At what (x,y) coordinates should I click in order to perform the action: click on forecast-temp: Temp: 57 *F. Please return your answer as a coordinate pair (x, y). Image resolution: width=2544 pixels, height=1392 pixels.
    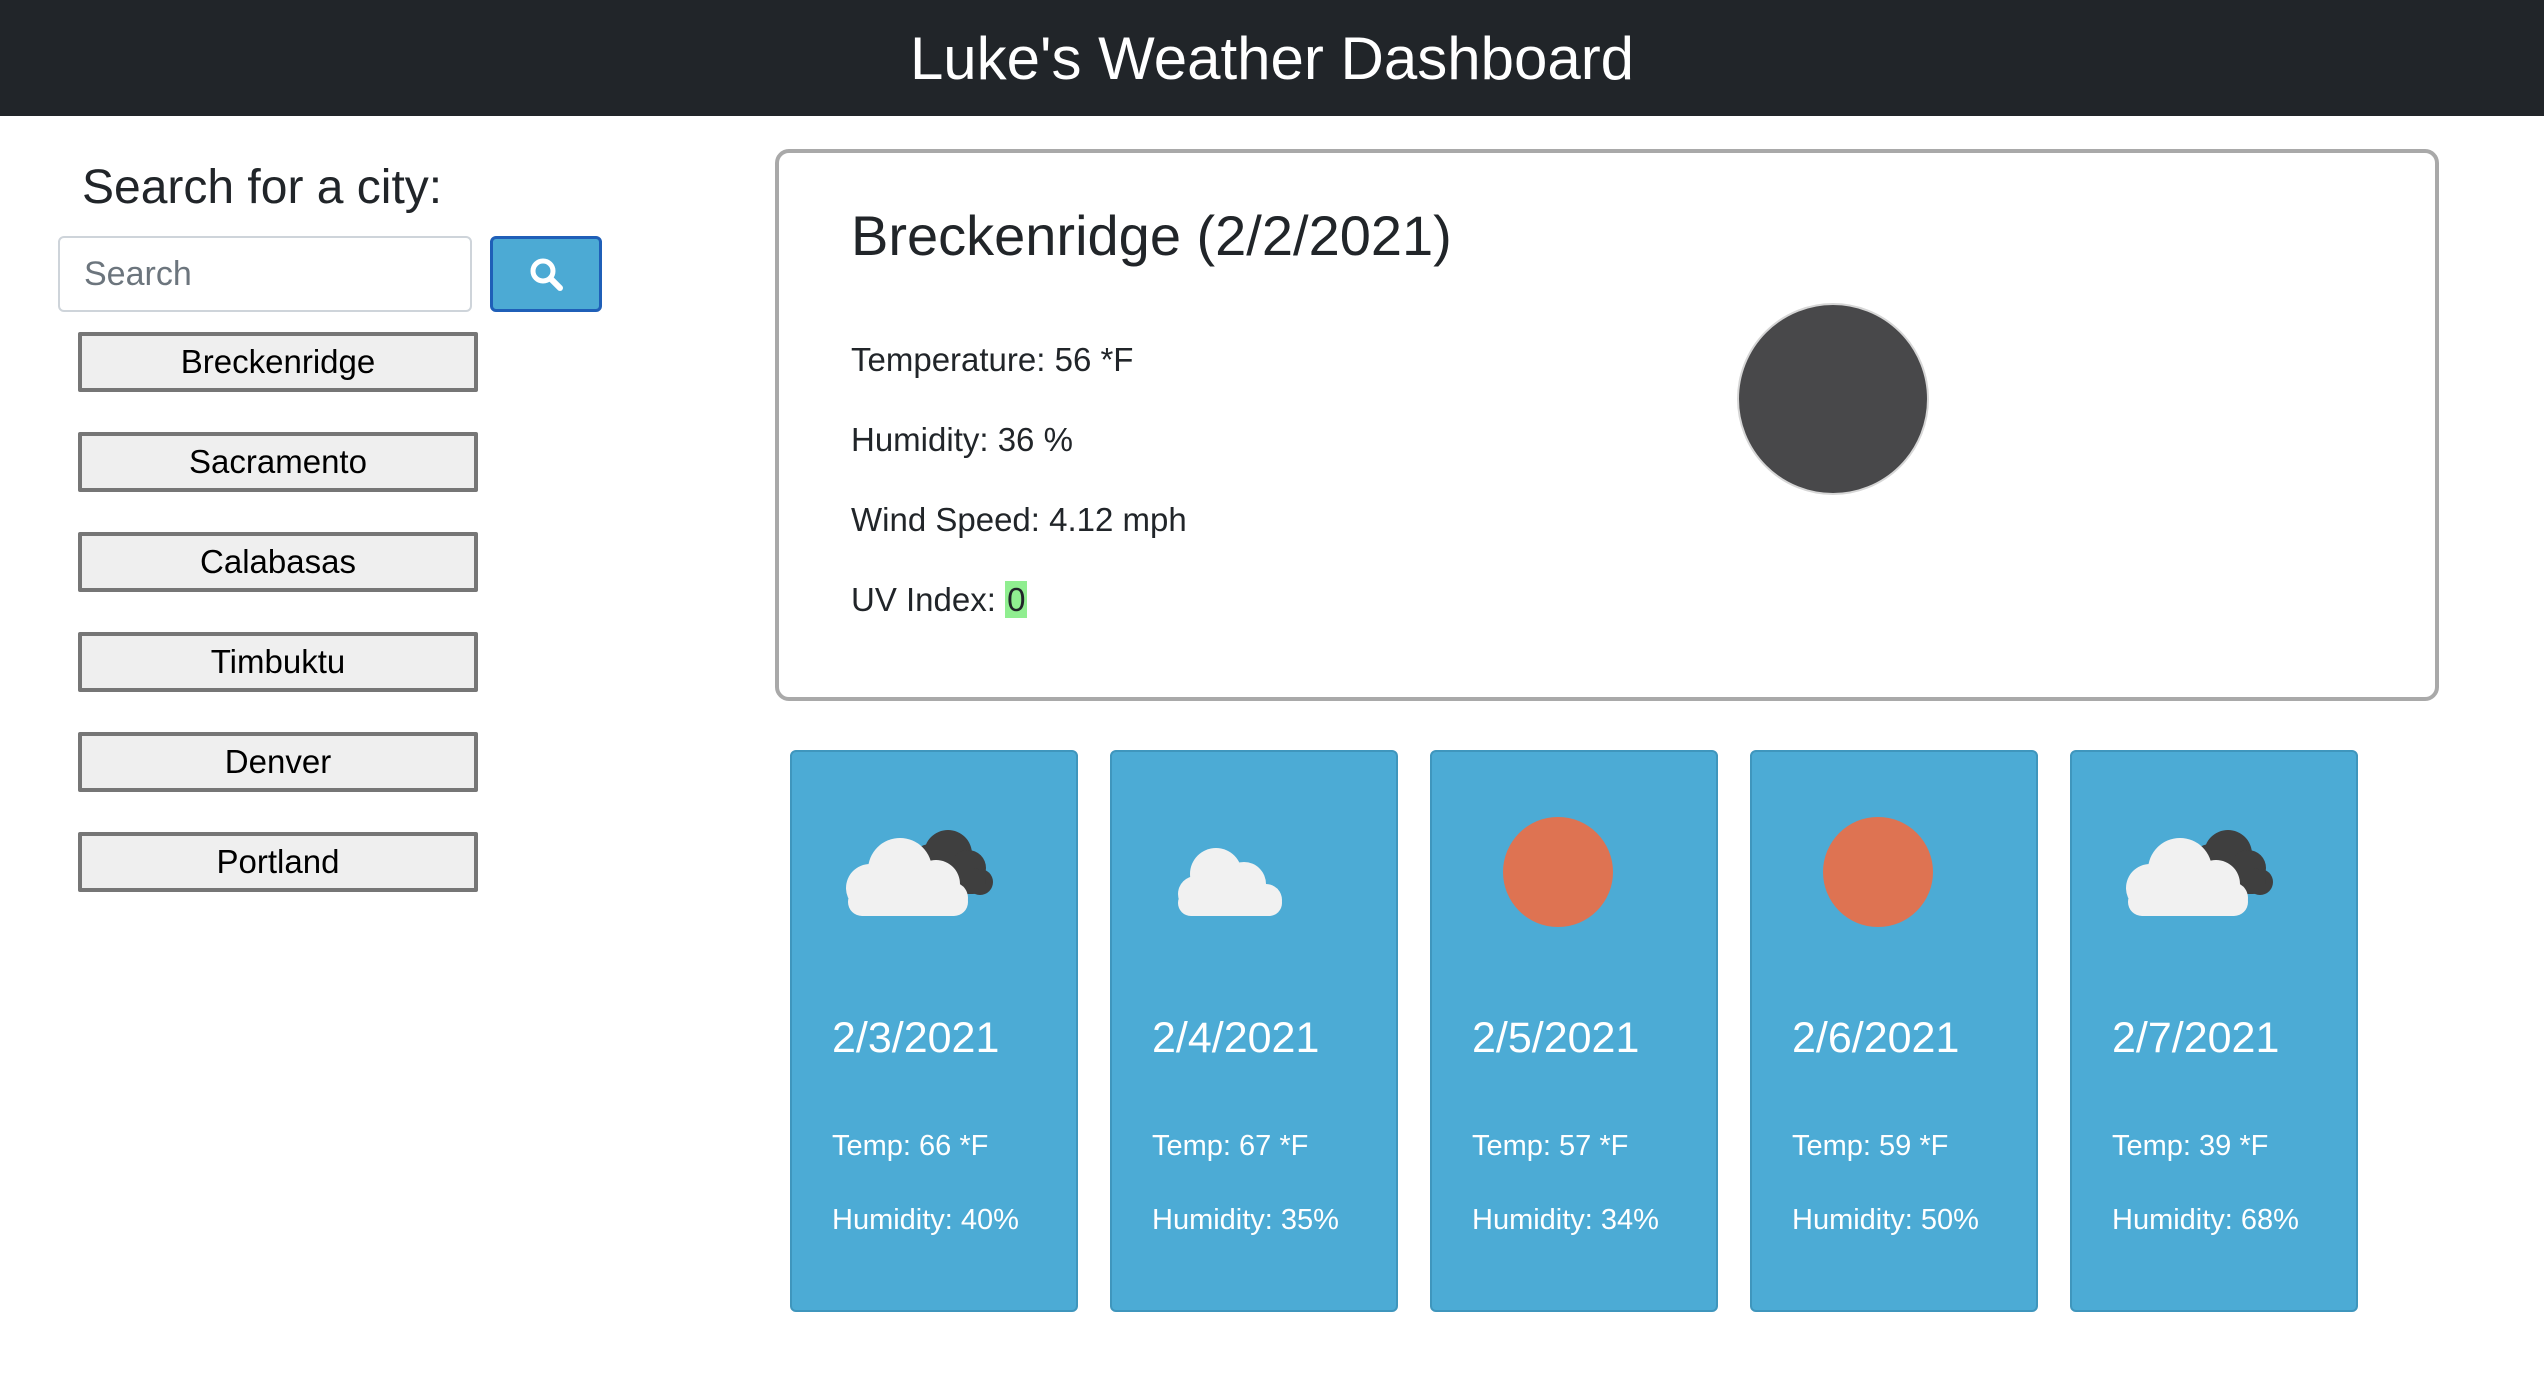
    Looking at the image, I should click on (1550, 1146).